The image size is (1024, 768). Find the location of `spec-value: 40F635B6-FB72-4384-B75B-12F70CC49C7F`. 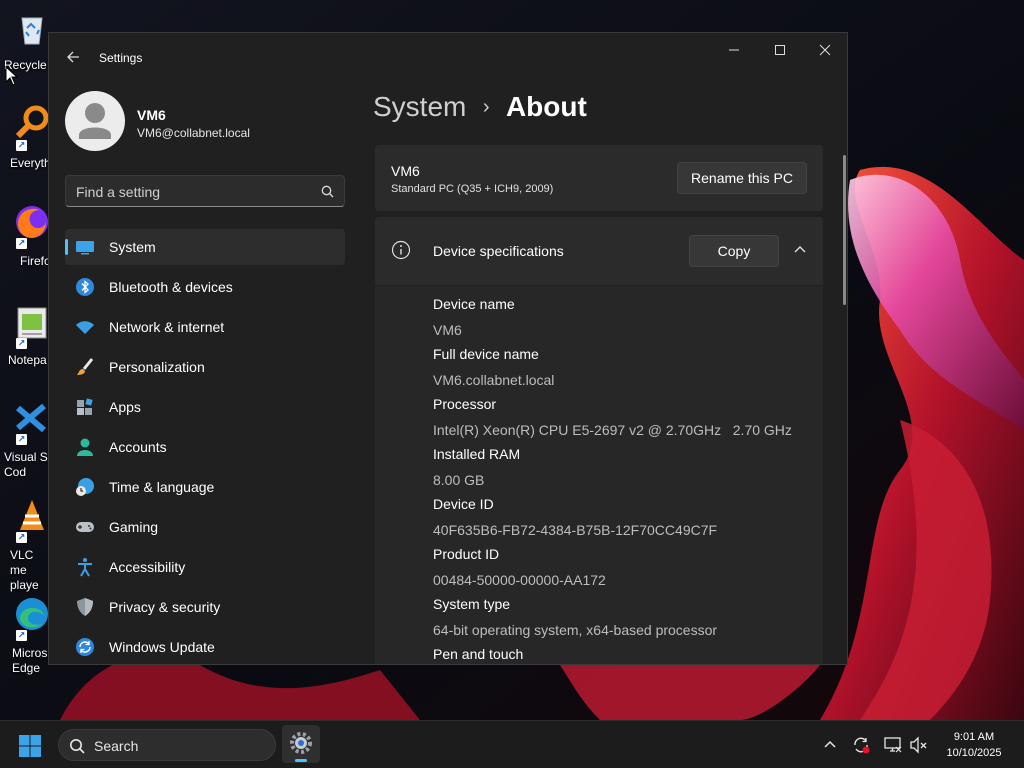

spec-value: 40F635B6-FB72-4384-B75B-12F70CC49C7F is located at coordinates (575, 530).